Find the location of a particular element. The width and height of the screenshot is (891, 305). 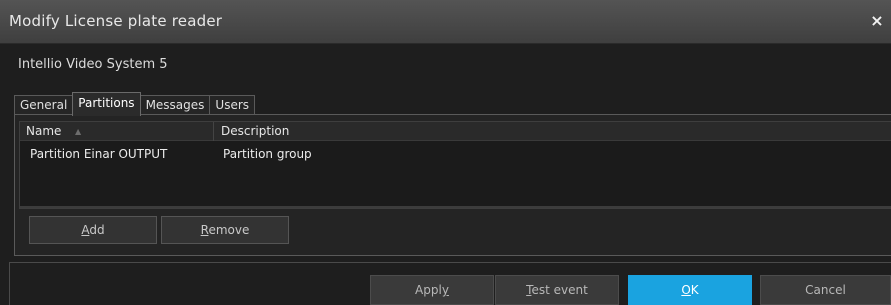

column-header-description: Description is located at coordinates (550, 131).